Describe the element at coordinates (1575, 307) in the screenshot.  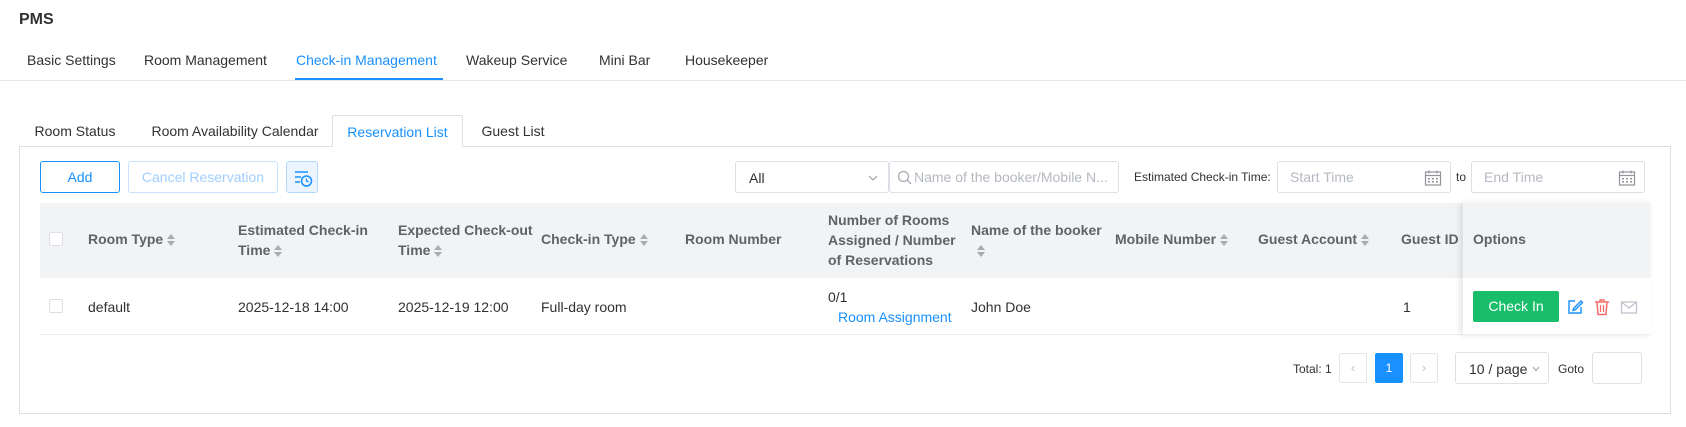
I see `edit-icon` at that location.